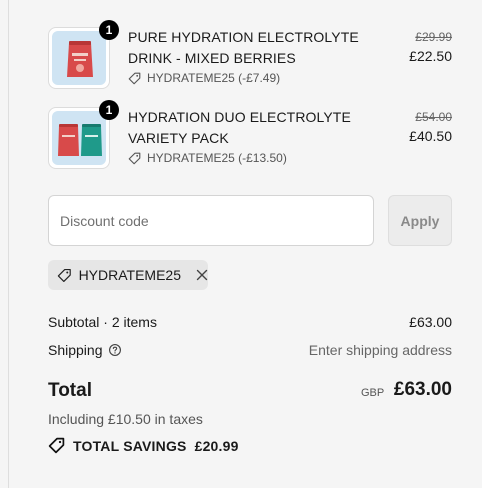  I want to click on item-discount: HYDRATEME25 (-£13.50), so click(207, 158).